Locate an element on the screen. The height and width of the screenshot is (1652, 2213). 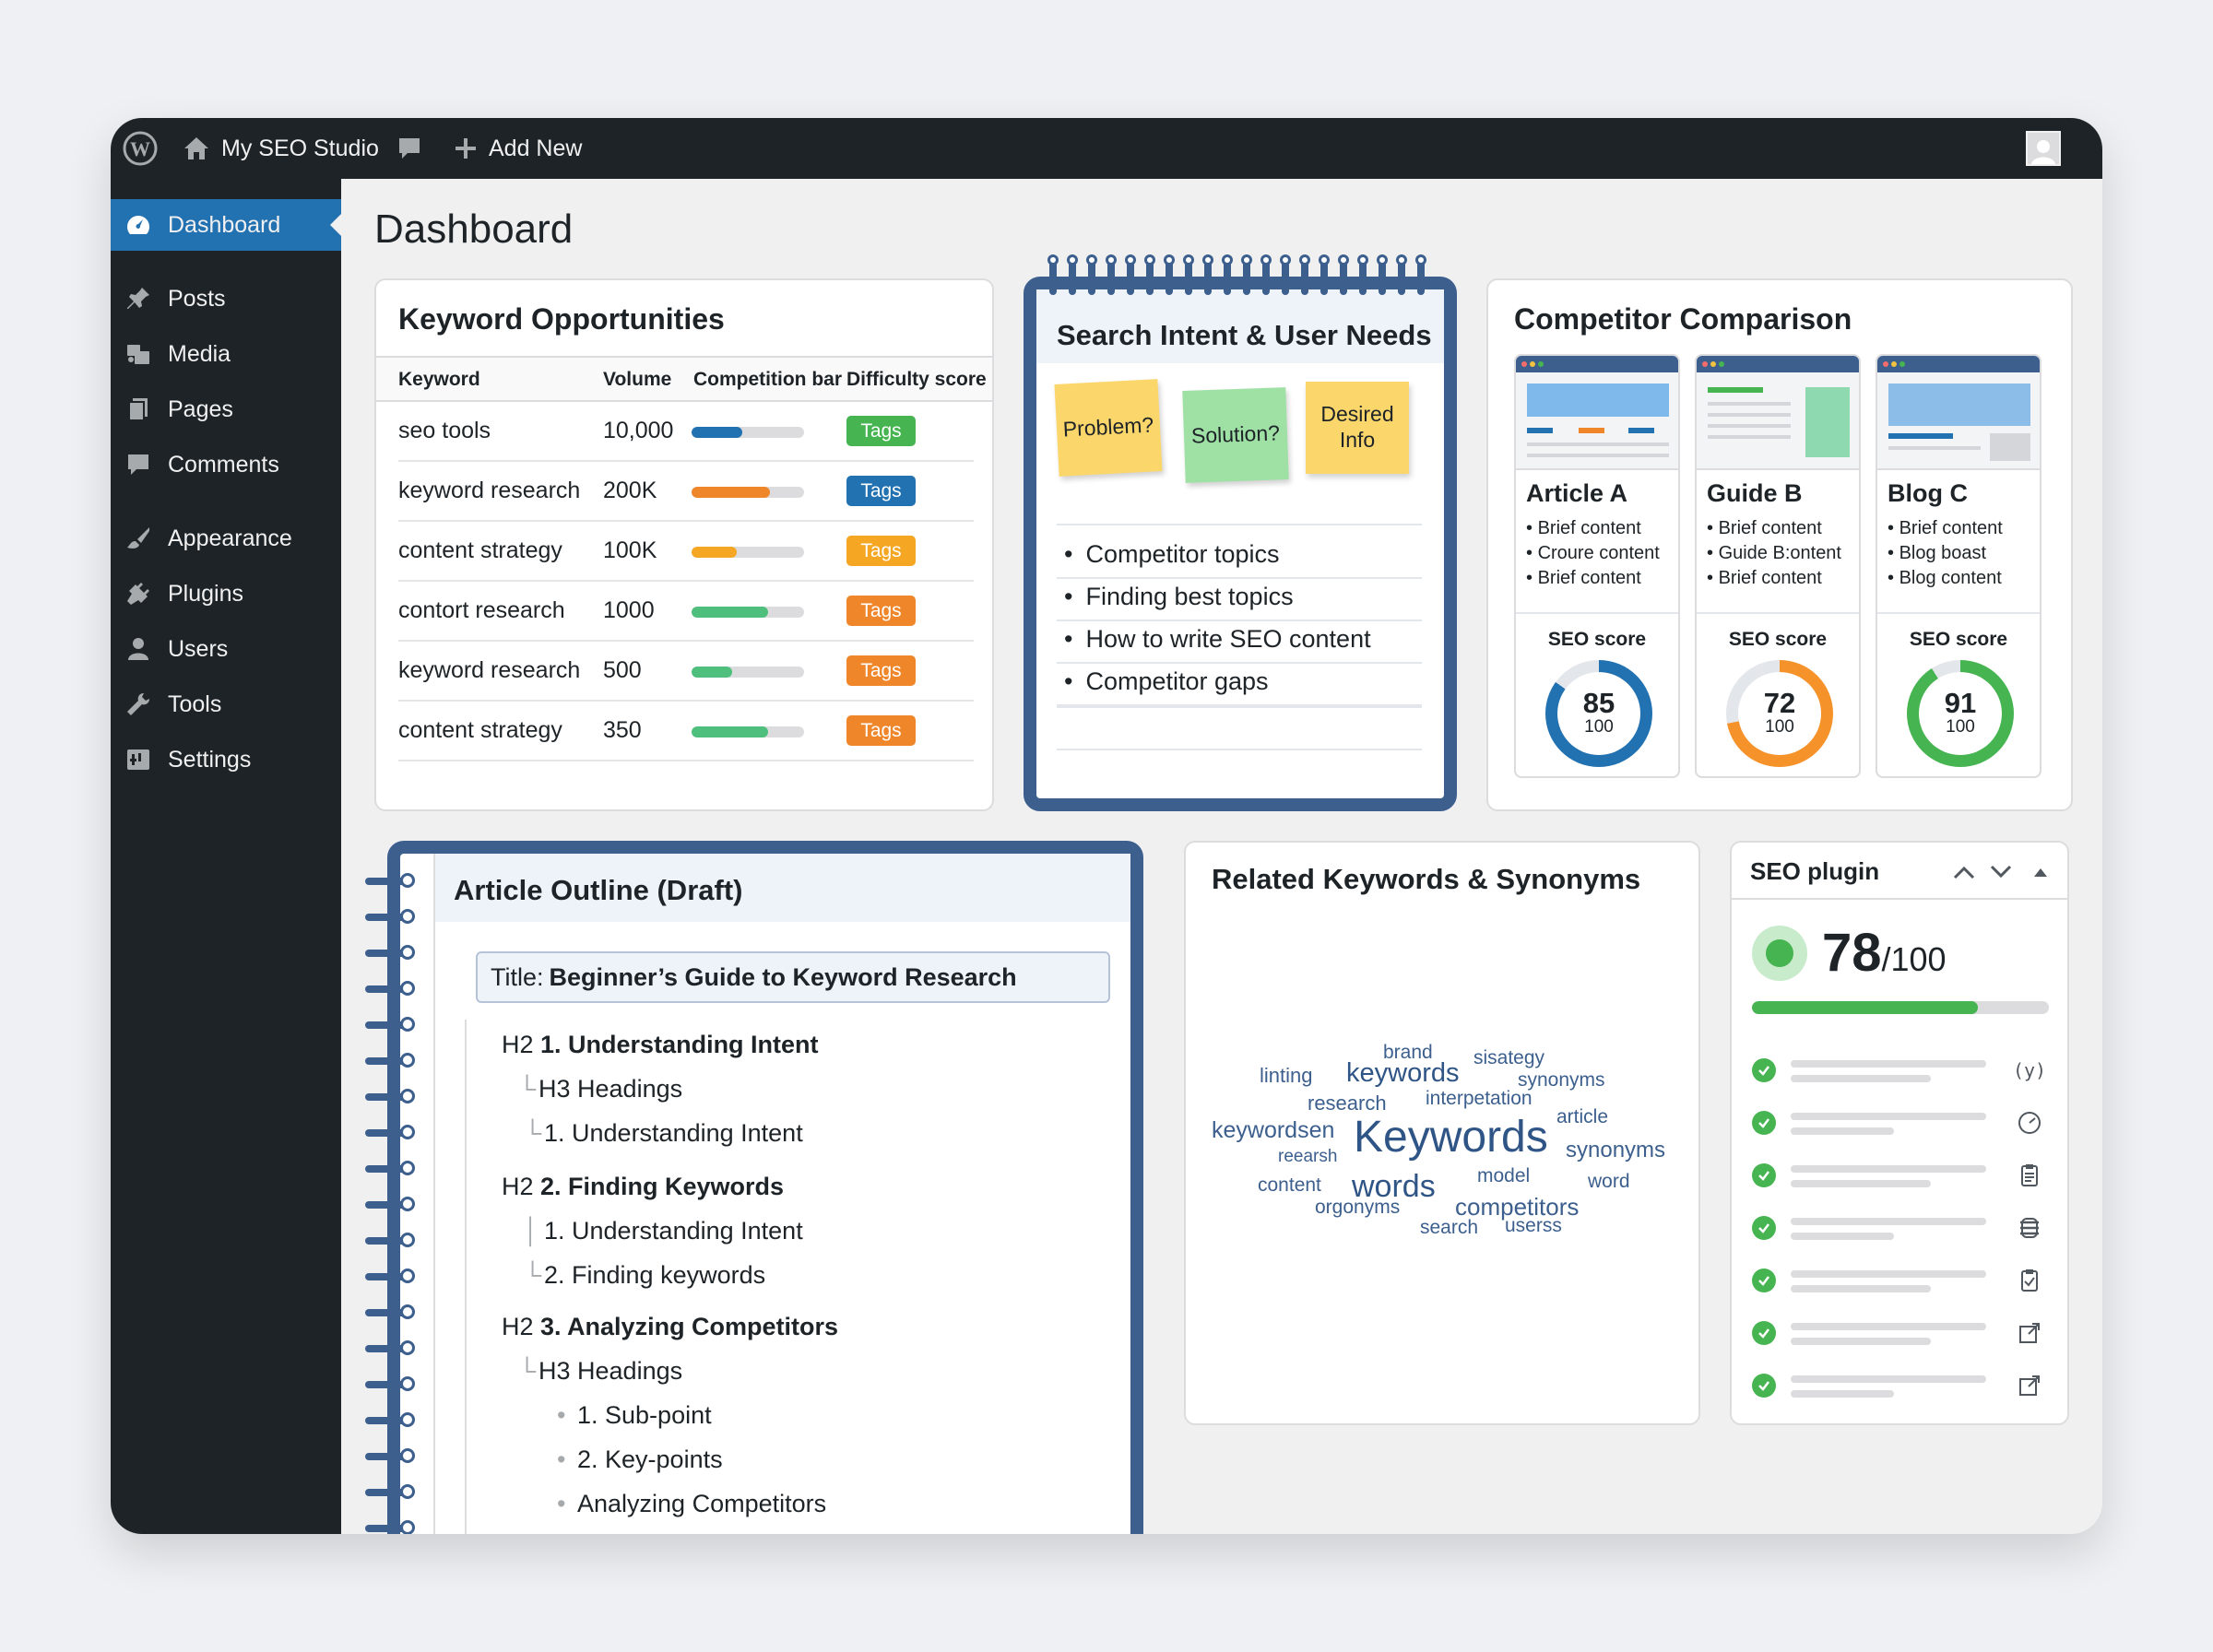
keyword-term: content is located at coordinates (1289, 1185).